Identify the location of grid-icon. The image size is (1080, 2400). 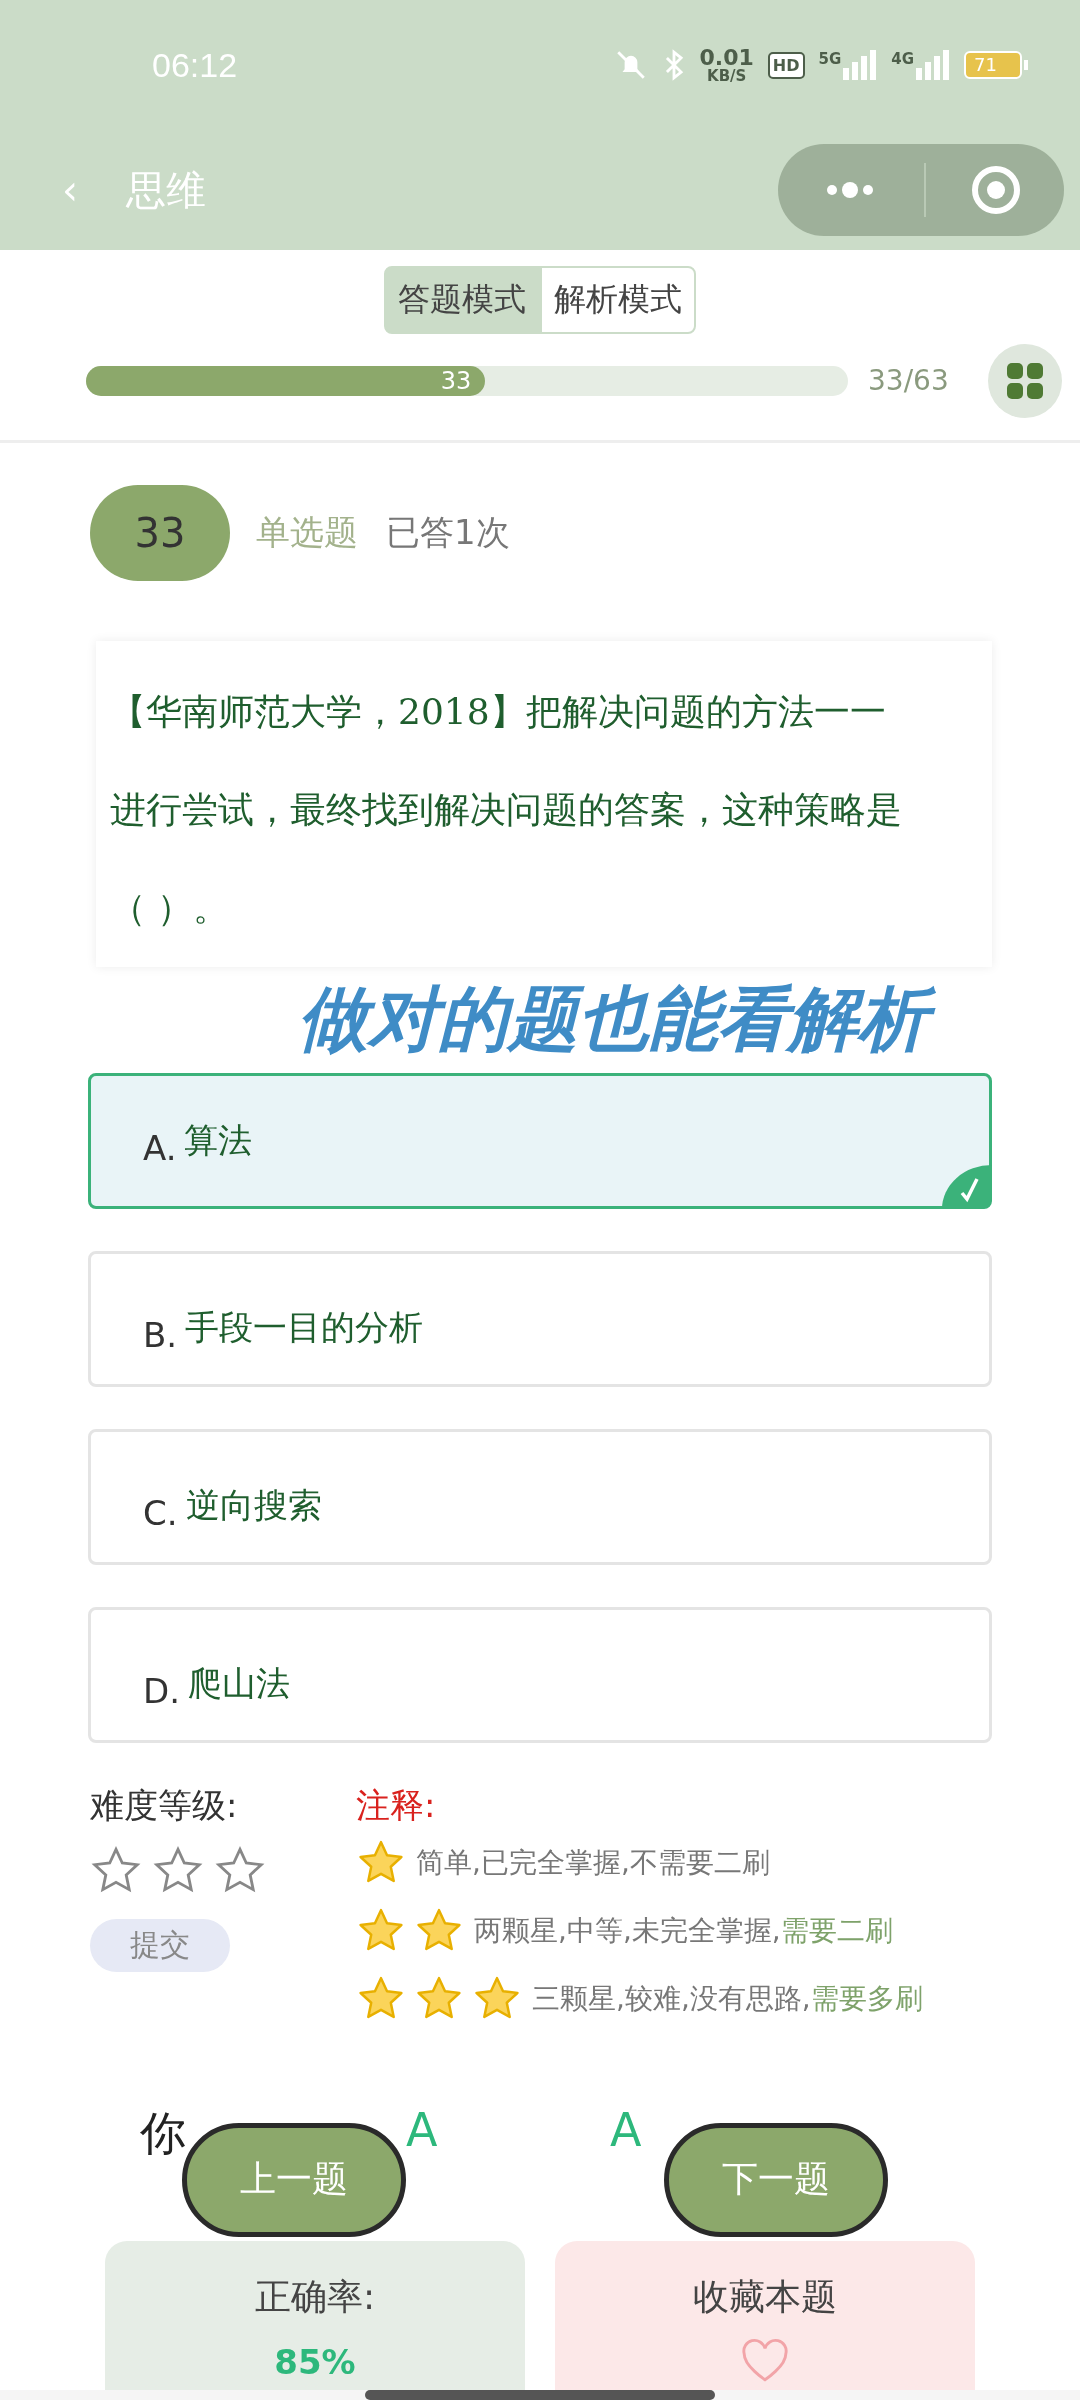
(1025, 380).